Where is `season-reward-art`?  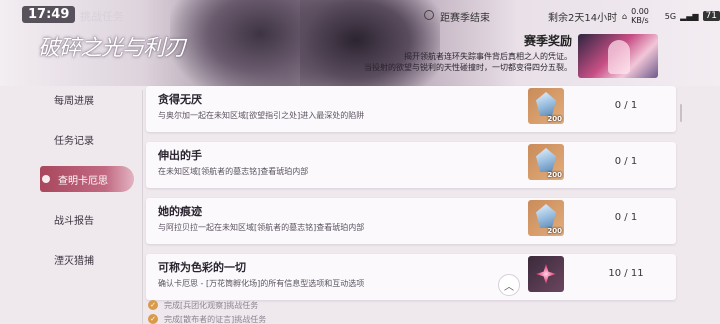 season-reward-art is located at coordinates (618, 56).